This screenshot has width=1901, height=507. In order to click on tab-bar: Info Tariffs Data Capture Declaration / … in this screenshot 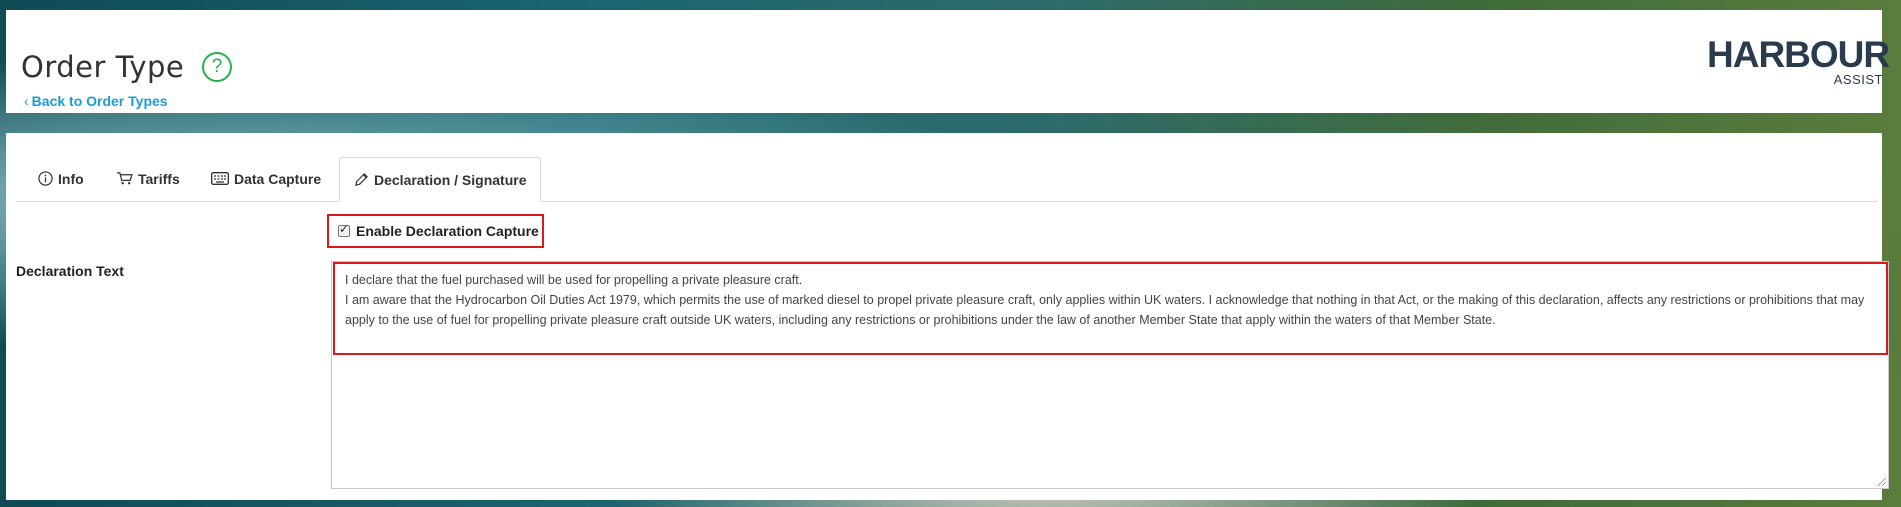, I will do `click(947, 179)`.